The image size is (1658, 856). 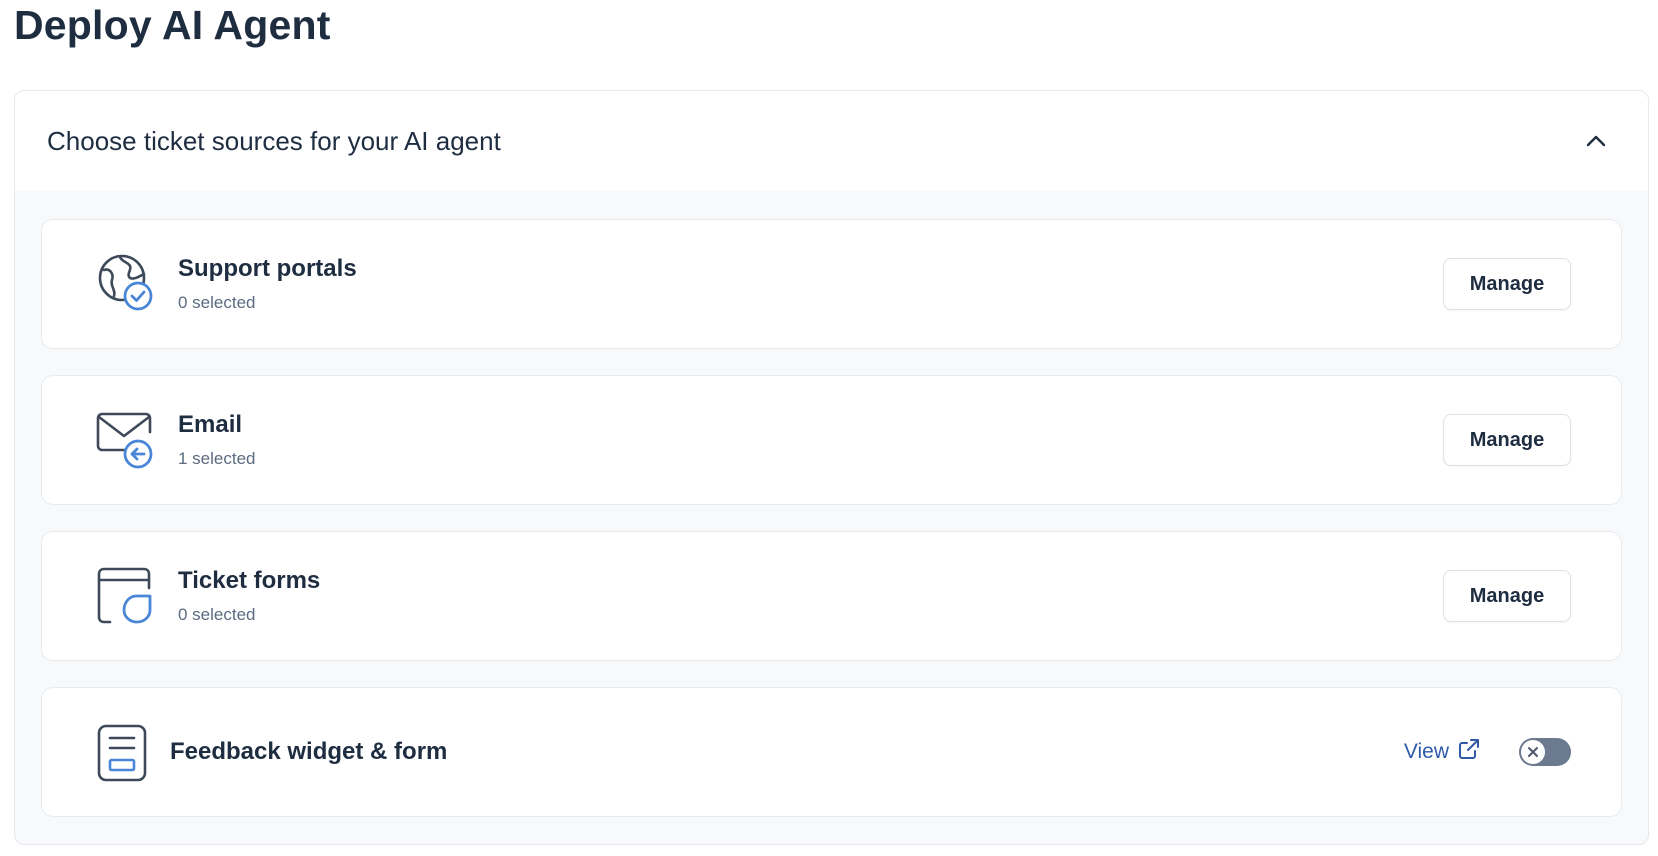 I want to click on source-card-support-portals: Support portals 0 selected Manage, so click(x=831, y=284).